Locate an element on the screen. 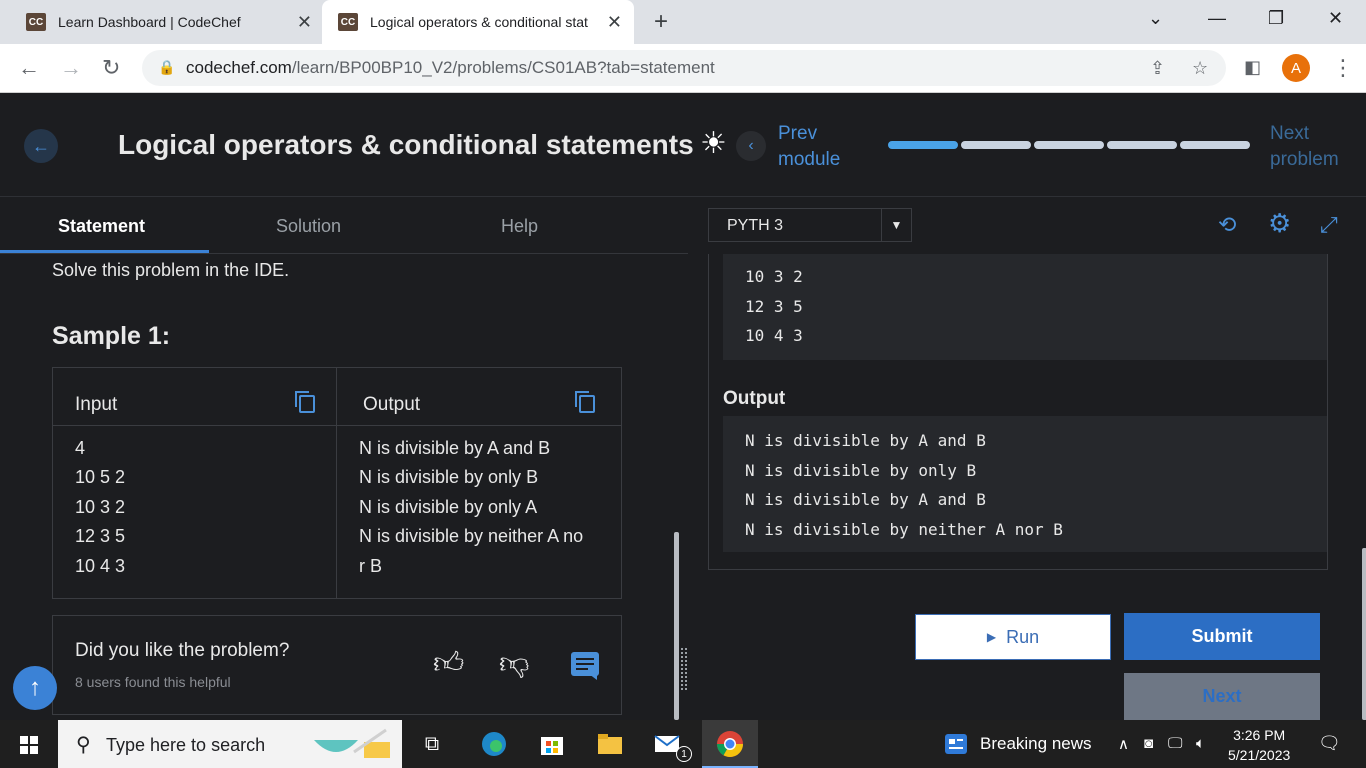 This screenshot has width=1366, height=768. back-button: ← is located at coordinates (41, 146).